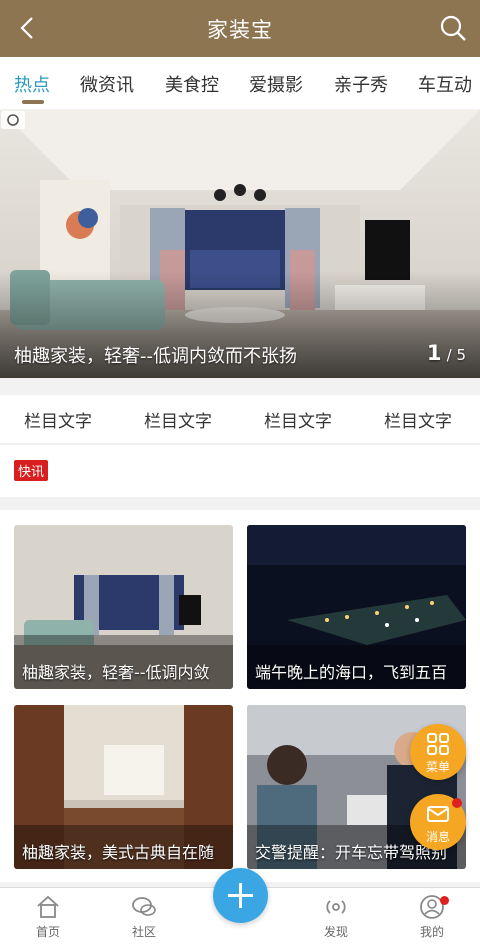 The width and height of the screenshot is (480, 947). What do you see at coordinates (437, 767) in the screenshot?
I see `menu-fab-label: 菜单` at bounding box center [437, 767].